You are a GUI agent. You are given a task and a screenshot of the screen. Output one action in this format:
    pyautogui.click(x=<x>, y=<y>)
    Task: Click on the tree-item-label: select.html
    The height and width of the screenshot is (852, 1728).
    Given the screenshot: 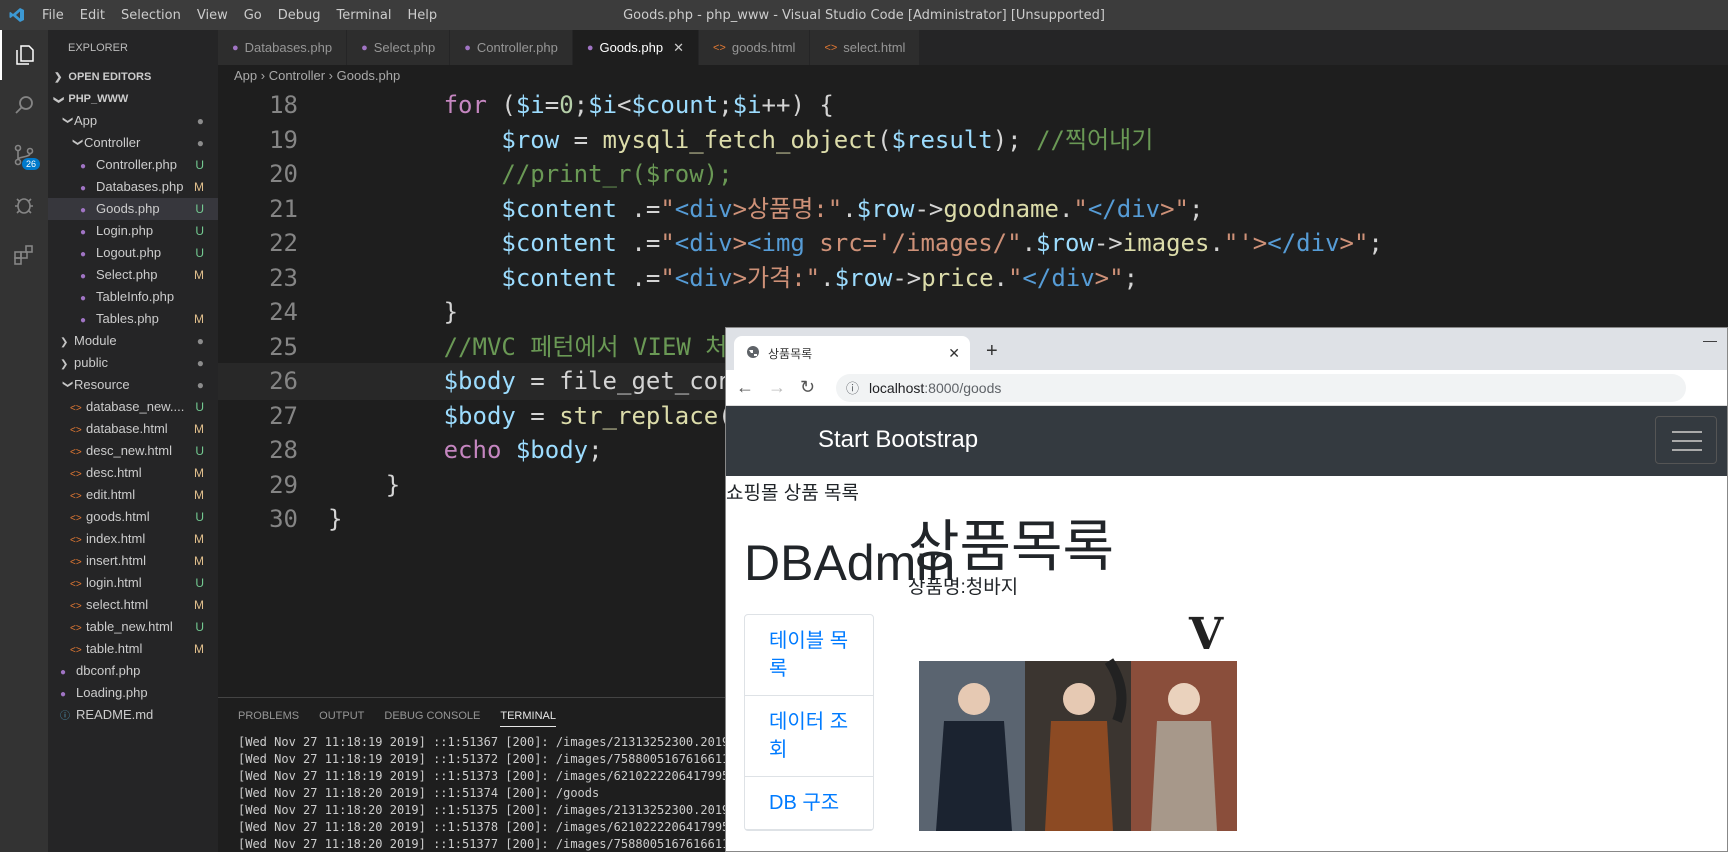 What is the action you would take?
    pyautogui.click(x=117, y=604)
    